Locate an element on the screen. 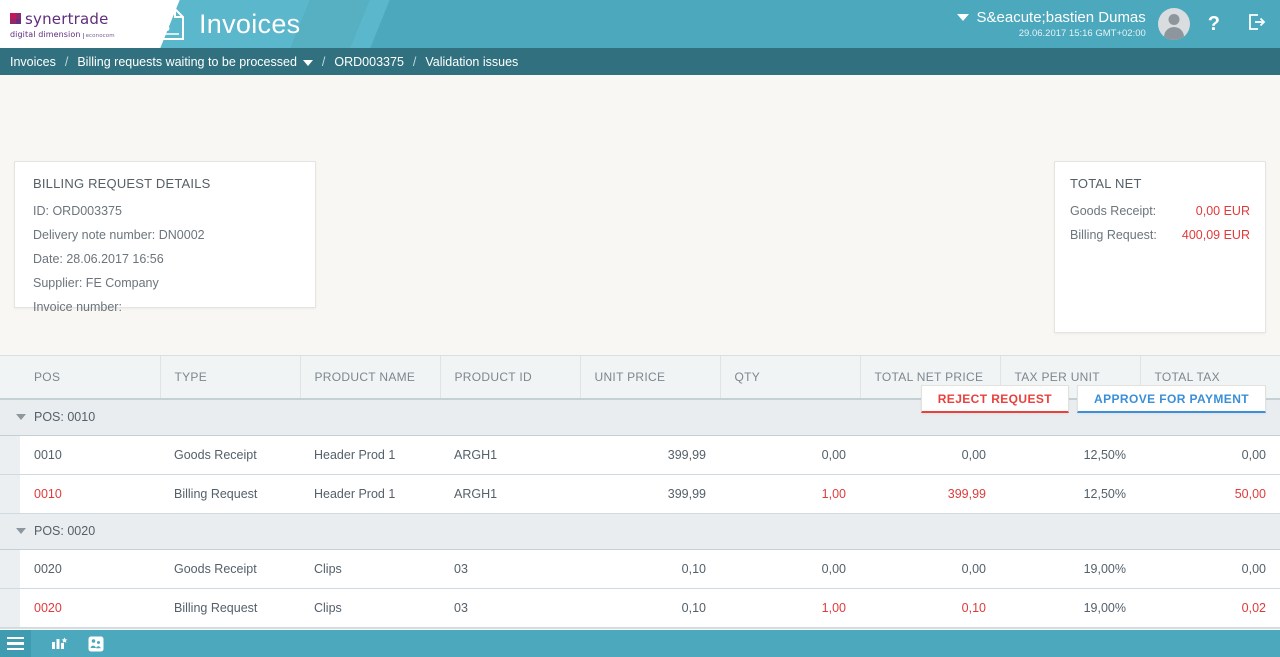  logo-row: synertrade is located at coordinates (75, 19).